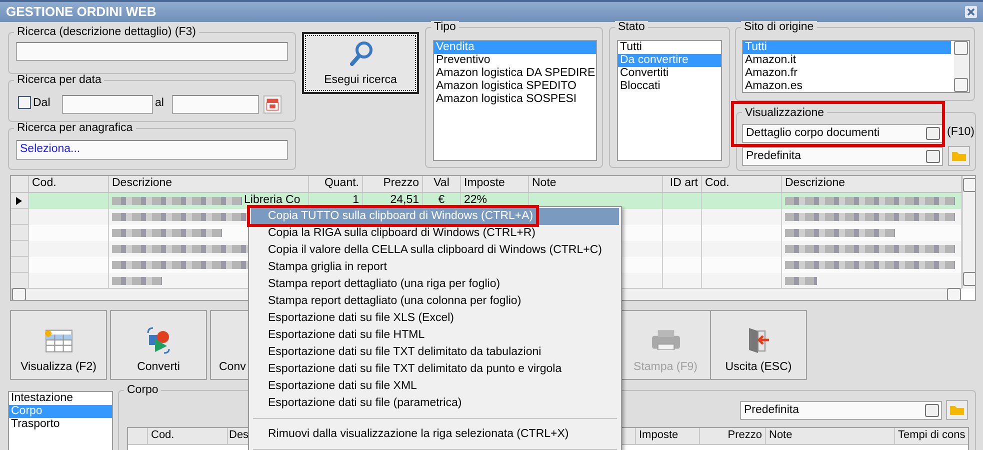 The width and height of the screenshot is (983, 450). What do you see at coordinates (41, 104) in the screenshot?
I see `checkbox-label: Dal` at bounding box center [41, 104].